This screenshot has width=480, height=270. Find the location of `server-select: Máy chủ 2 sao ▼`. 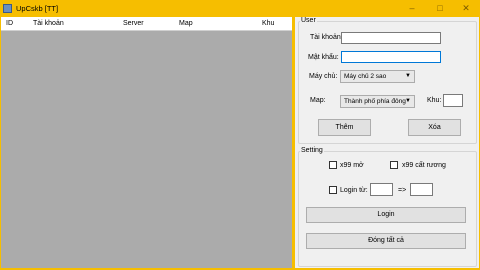

server-select: Máy chủ 2 sao ▼ is located at coordinates (377, 76).